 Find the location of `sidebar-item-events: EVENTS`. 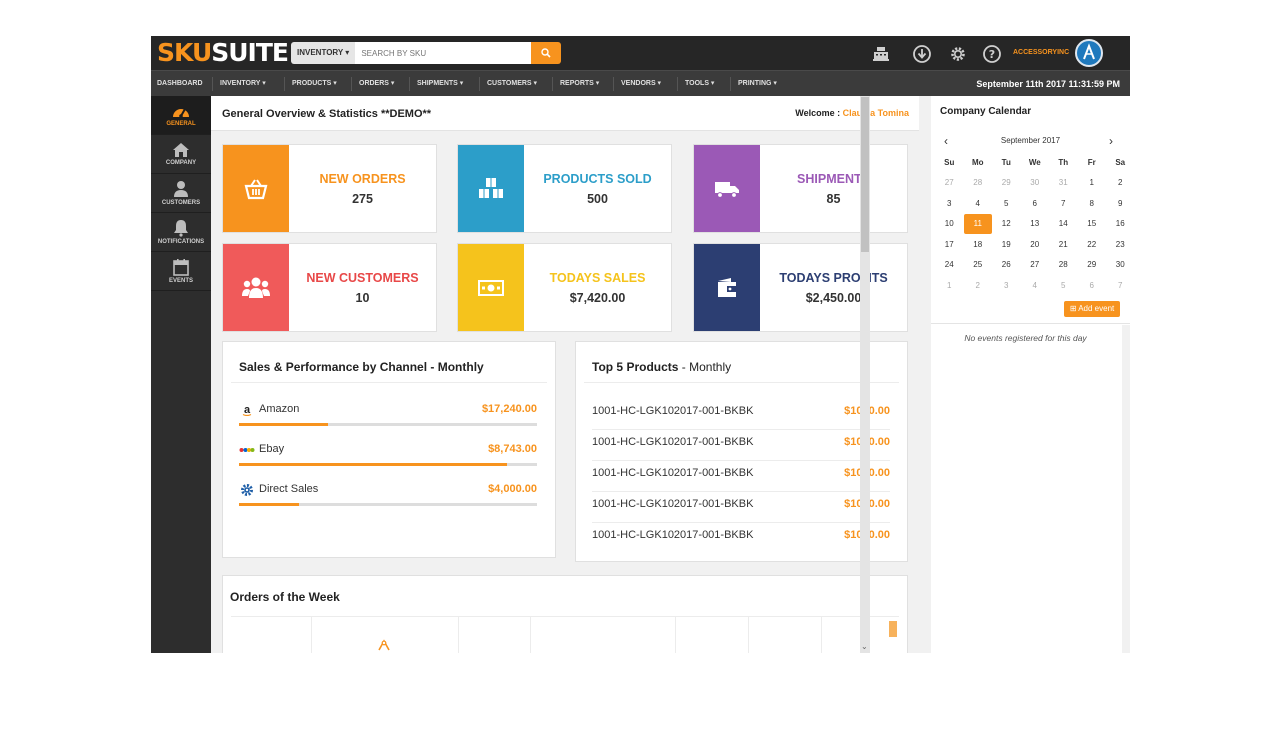

sidebar-item-events: EVENTS is located at coordinates (181, 271).